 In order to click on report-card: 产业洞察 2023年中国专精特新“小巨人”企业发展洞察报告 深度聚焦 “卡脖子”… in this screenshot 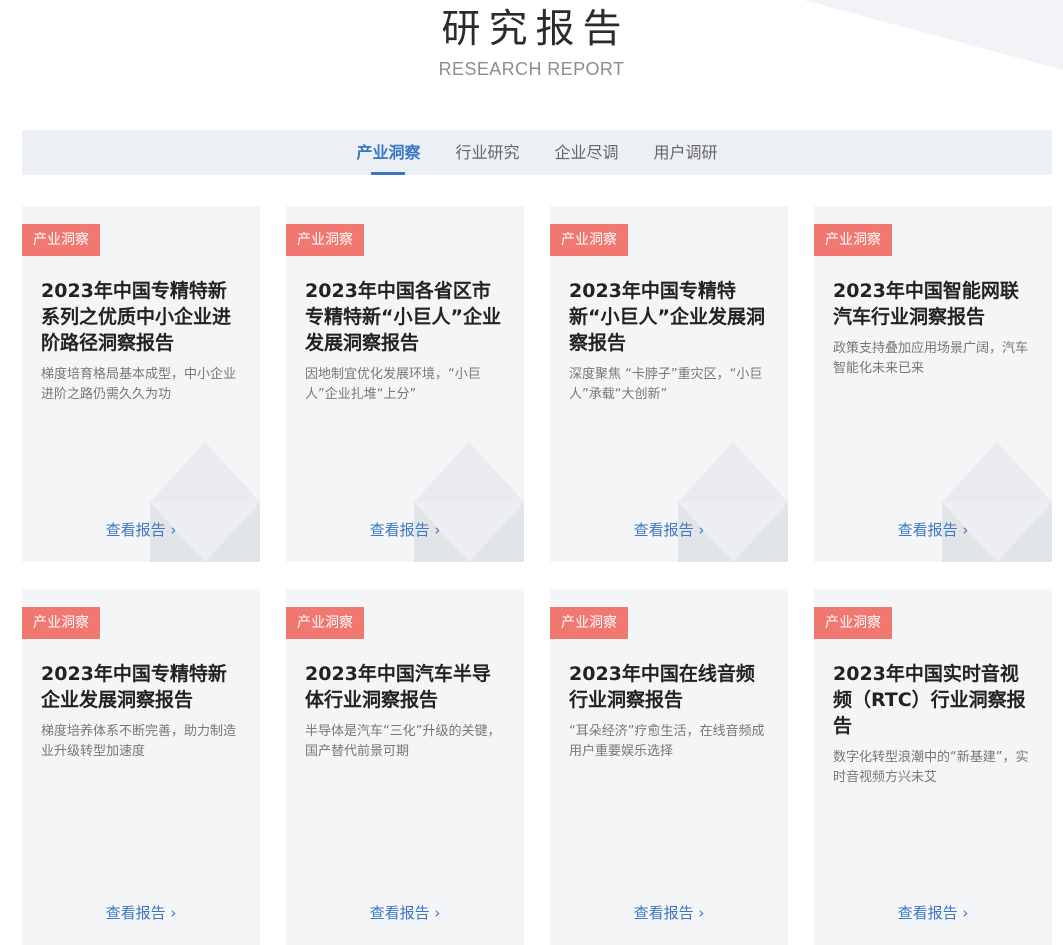, I will do `click(669, 384)`.